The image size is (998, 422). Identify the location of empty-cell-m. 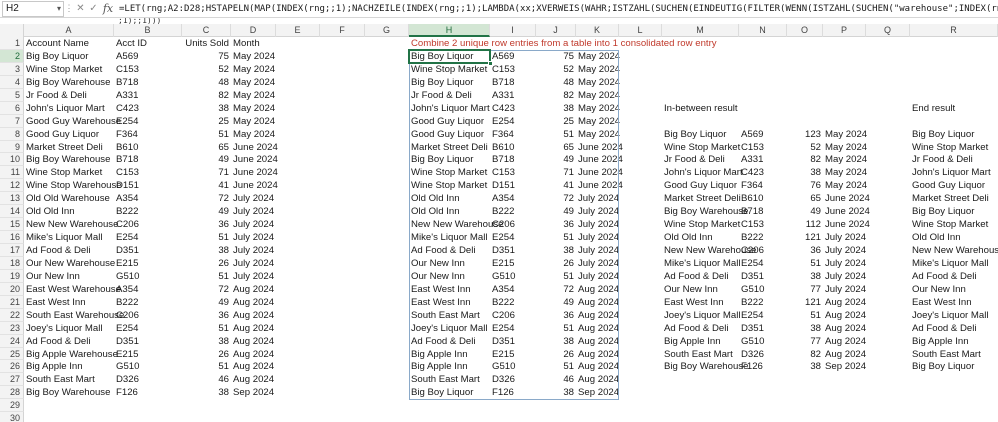
(700, 392).